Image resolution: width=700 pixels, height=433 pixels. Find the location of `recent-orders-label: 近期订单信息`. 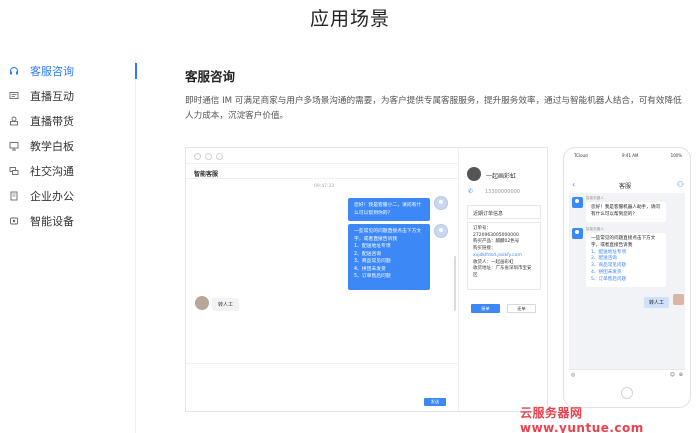

recent-orders-label: 近期订单信息 is located at coordinates (504, 212).